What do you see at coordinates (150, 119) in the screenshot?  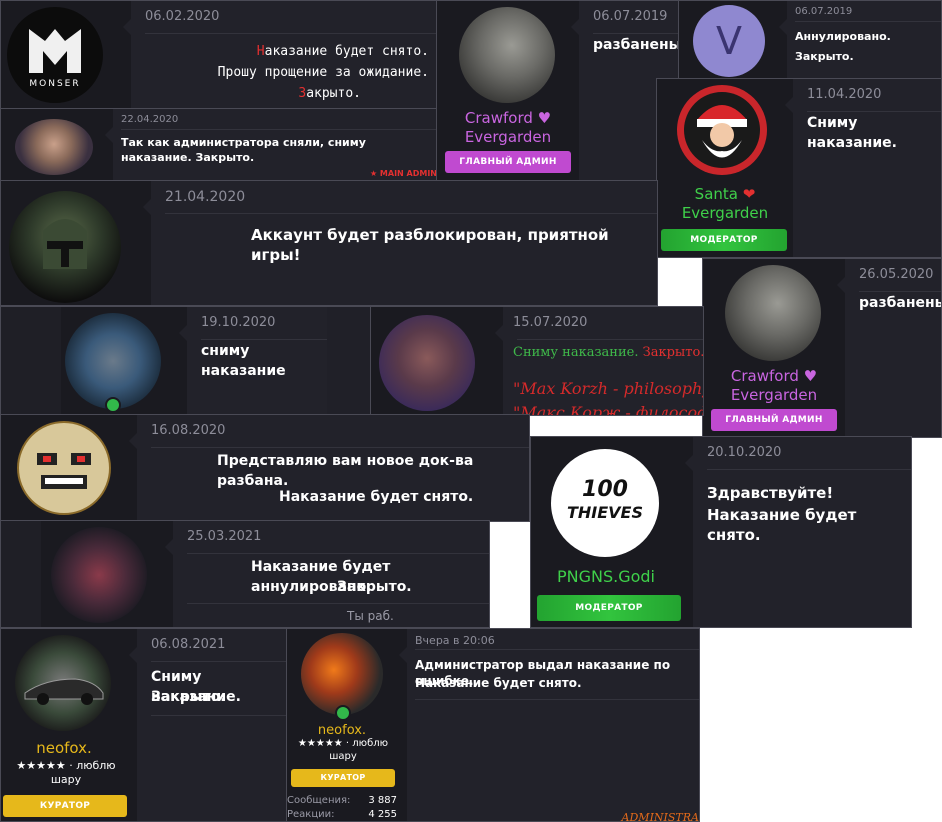 I see `post-date: 22.04.2020` at bounding box center [150, 119].